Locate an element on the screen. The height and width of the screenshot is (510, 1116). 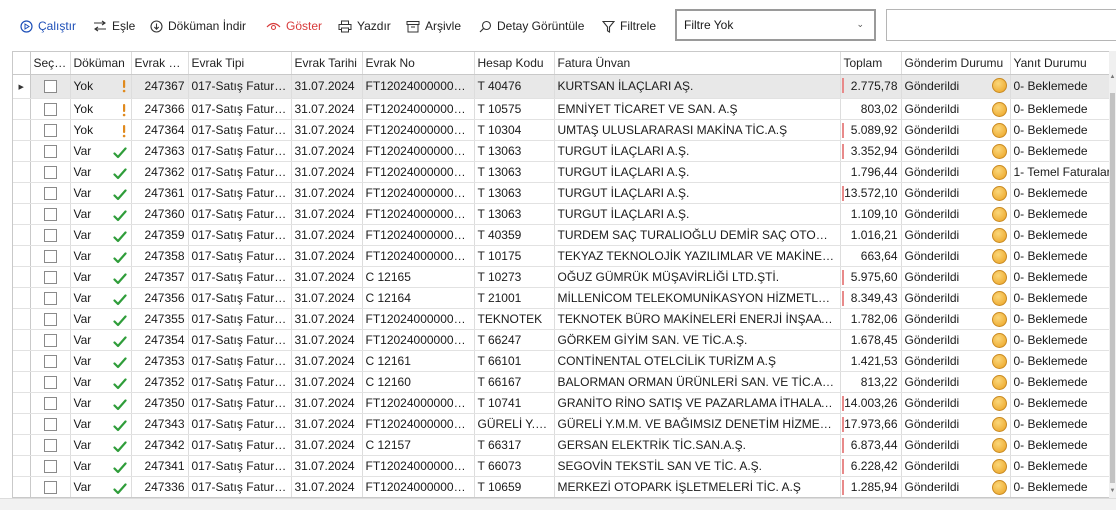
archive-button: Arşivle is located at coordinates (433, 26).